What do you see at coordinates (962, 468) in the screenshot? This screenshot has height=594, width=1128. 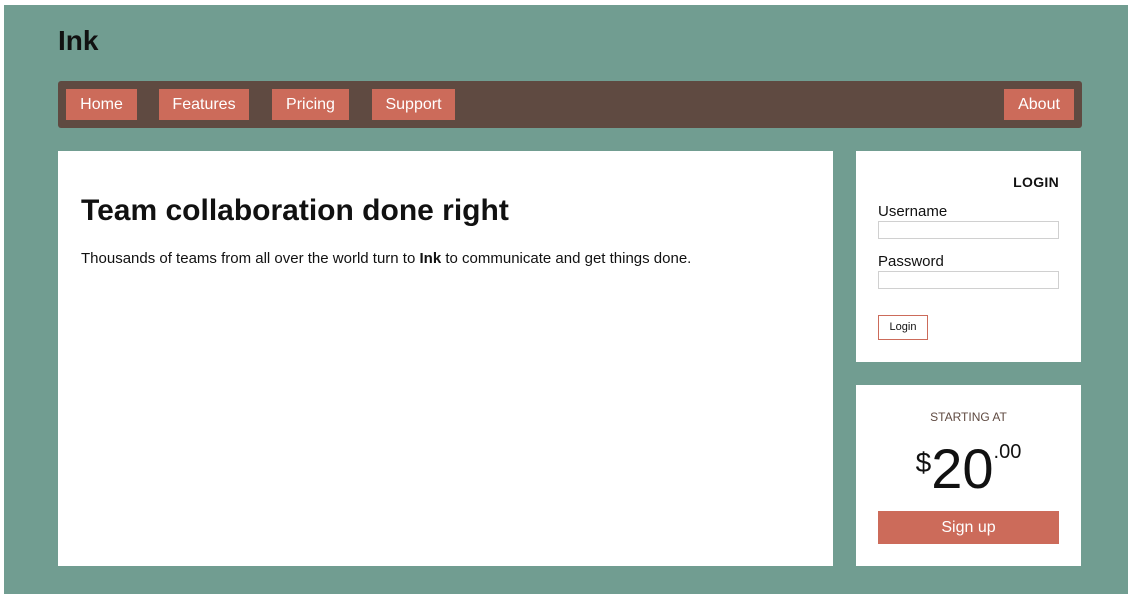 I see `price-amount: 20` at bounding box center [962, 468].